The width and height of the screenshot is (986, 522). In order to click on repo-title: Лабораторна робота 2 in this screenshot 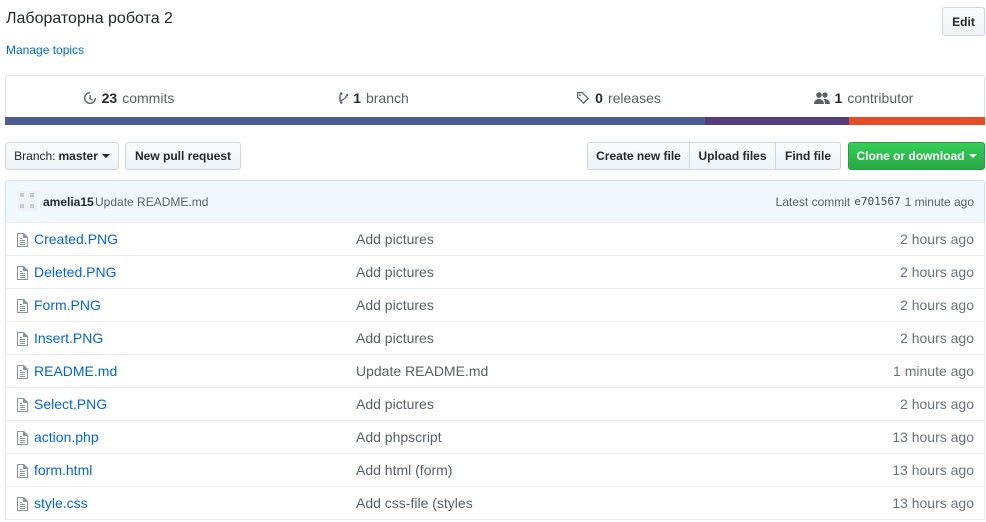, I will do `click(89, 18)`.